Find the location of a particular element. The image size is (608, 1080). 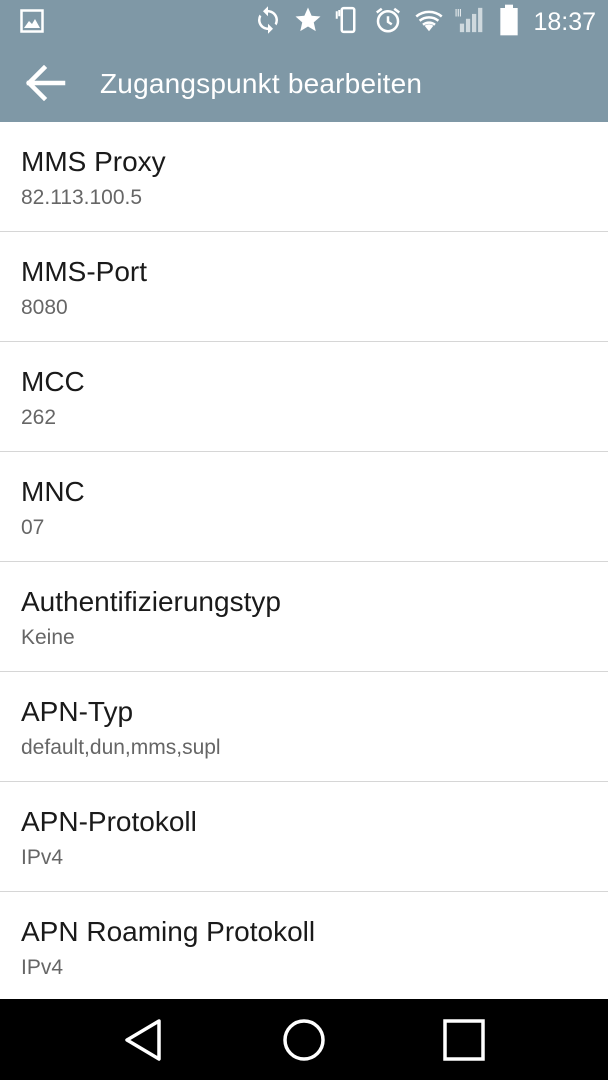

setting-apn-roaming-protocol: APN Roaming Protokoll IPv4 is located at coordinates (304, 946).